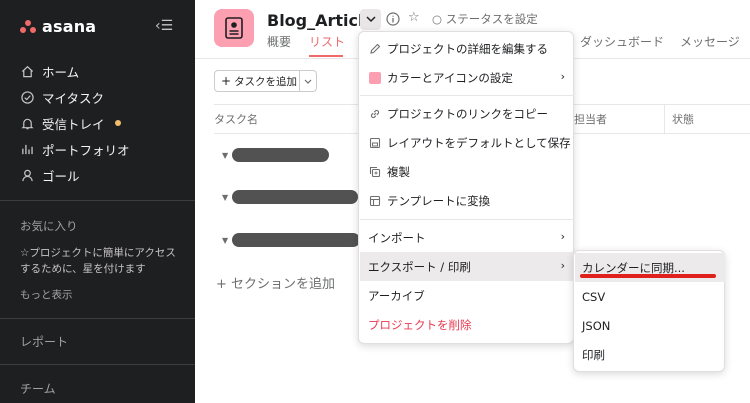  I want to click on menu-item-convert-template: テンプレートに変換, so click(467, 200).